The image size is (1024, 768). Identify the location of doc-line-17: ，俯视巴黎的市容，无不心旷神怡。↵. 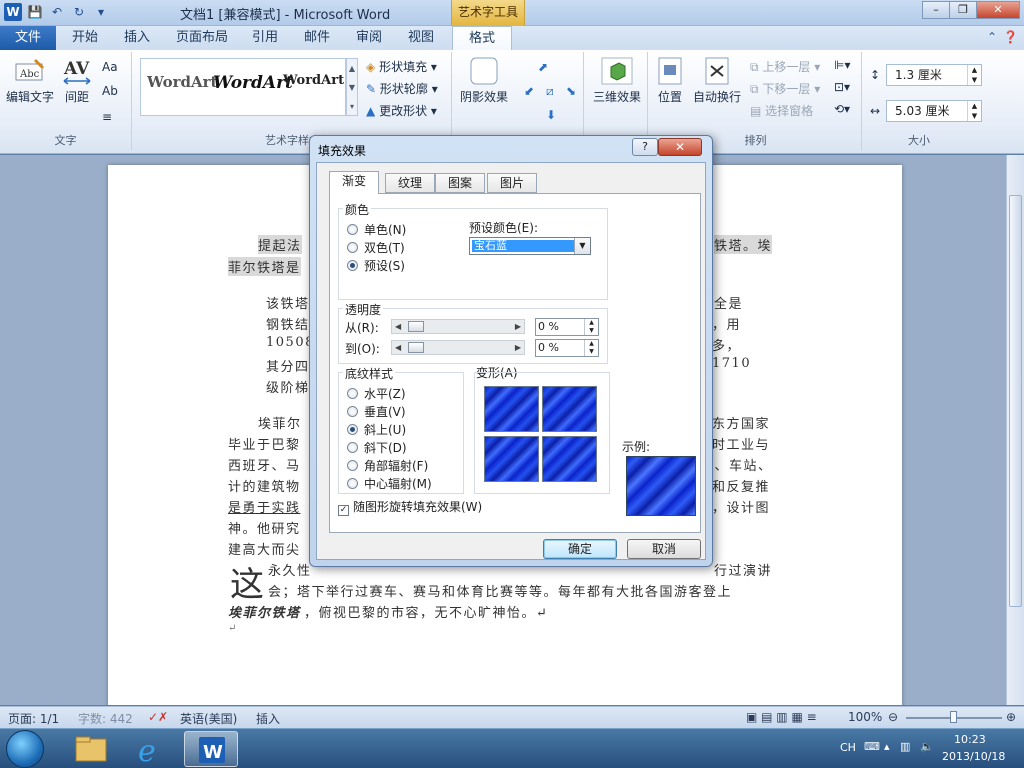
(426, 611).